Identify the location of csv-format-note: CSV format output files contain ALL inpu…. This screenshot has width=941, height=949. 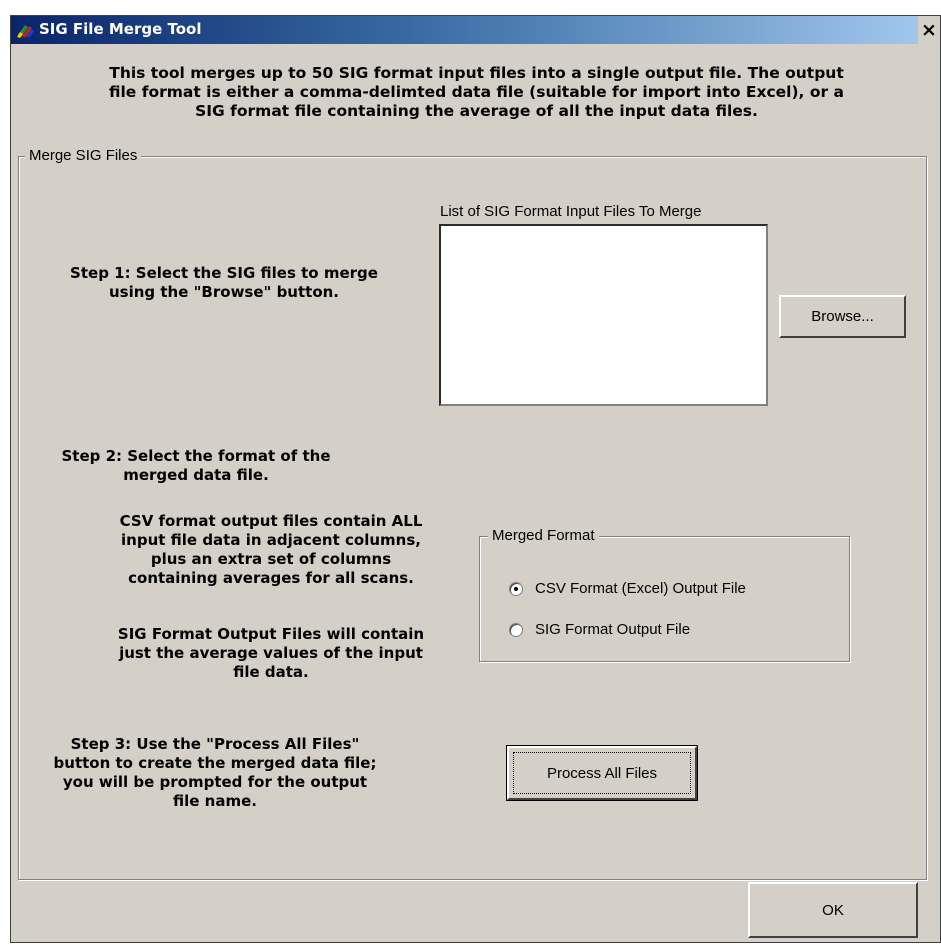
(271, 550).